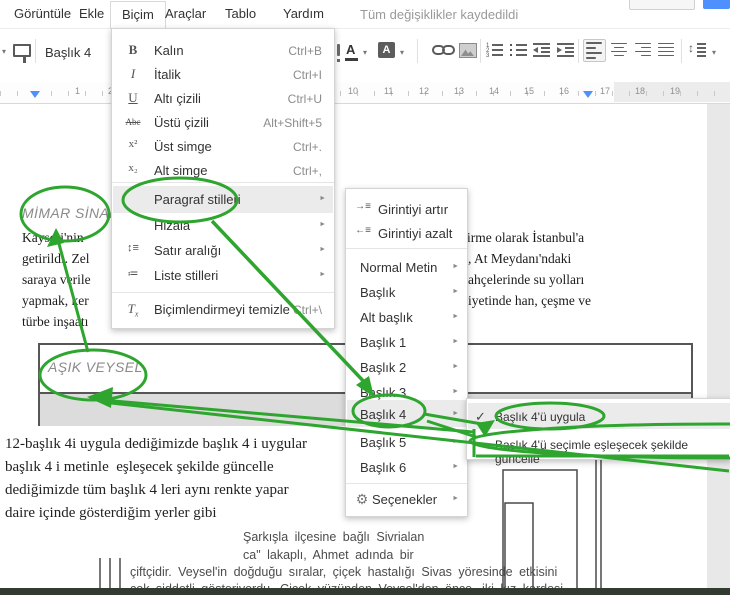  I want to click on menu-item-secenekler: ⚙ Seçenekler ►, so click(406, 500).